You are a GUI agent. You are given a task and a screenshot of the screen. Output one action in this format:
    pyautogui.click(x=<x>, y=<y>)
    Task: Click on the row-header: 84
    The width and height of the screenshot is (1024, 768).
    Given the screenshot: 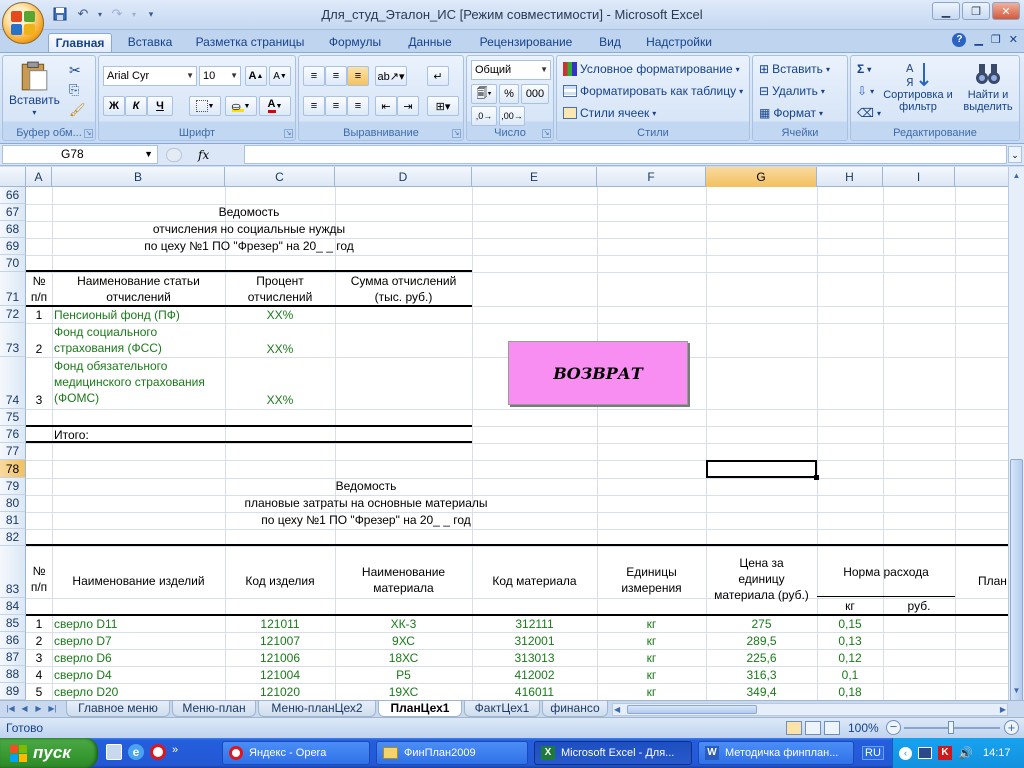 What is the action you would take?
    pyautogui.click(x=13, y=606)
    